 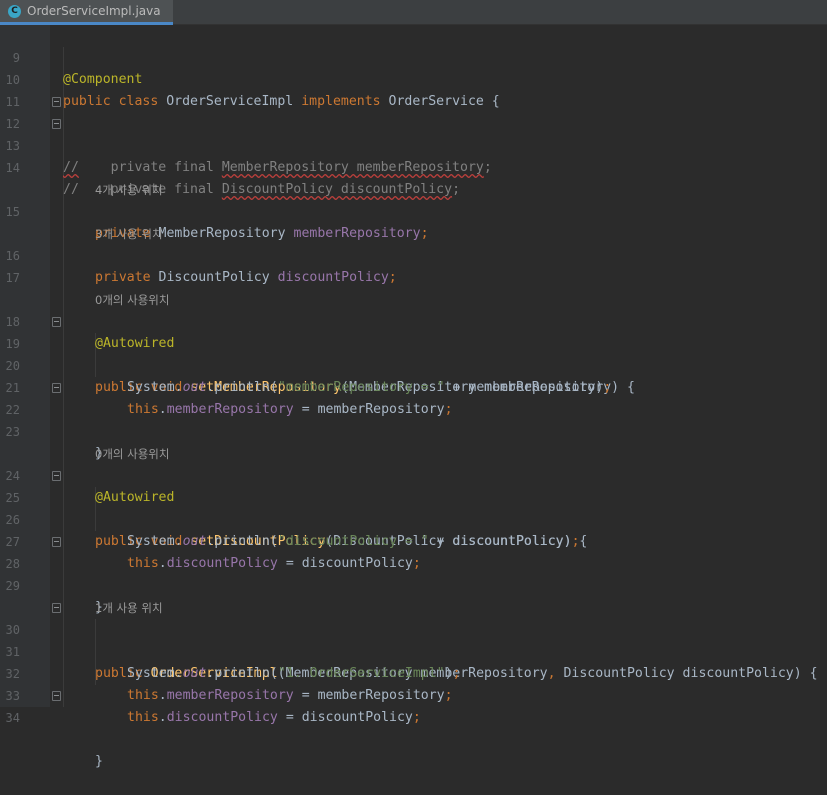 I want to click on field-name: discountPolicy, so click(x=222, y=717).